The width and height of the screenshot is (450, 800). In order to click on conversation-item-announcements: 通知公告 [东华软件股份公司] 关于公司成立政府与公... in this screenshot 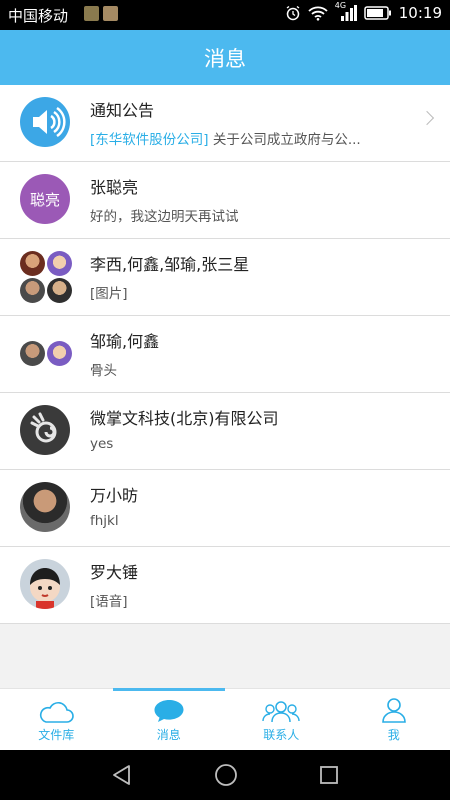, I will do `click(225, 123)`.